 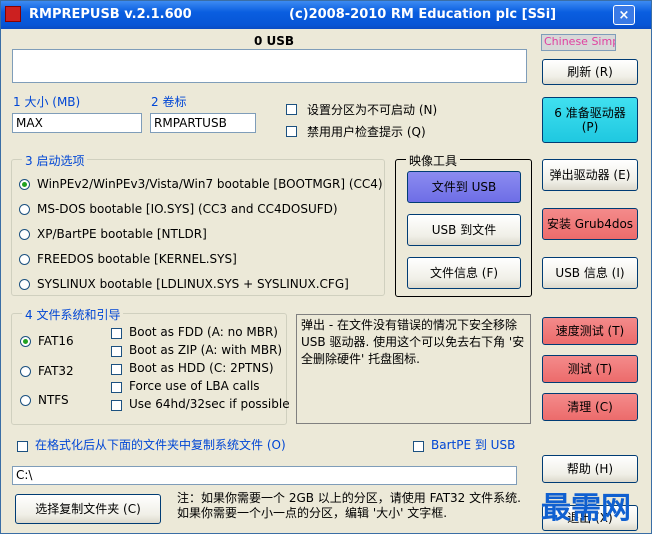 What do you see at coordinates (291, 109) in the screenshot?
I see `non-bootable-checkbox` at bounding box center [291, 109].